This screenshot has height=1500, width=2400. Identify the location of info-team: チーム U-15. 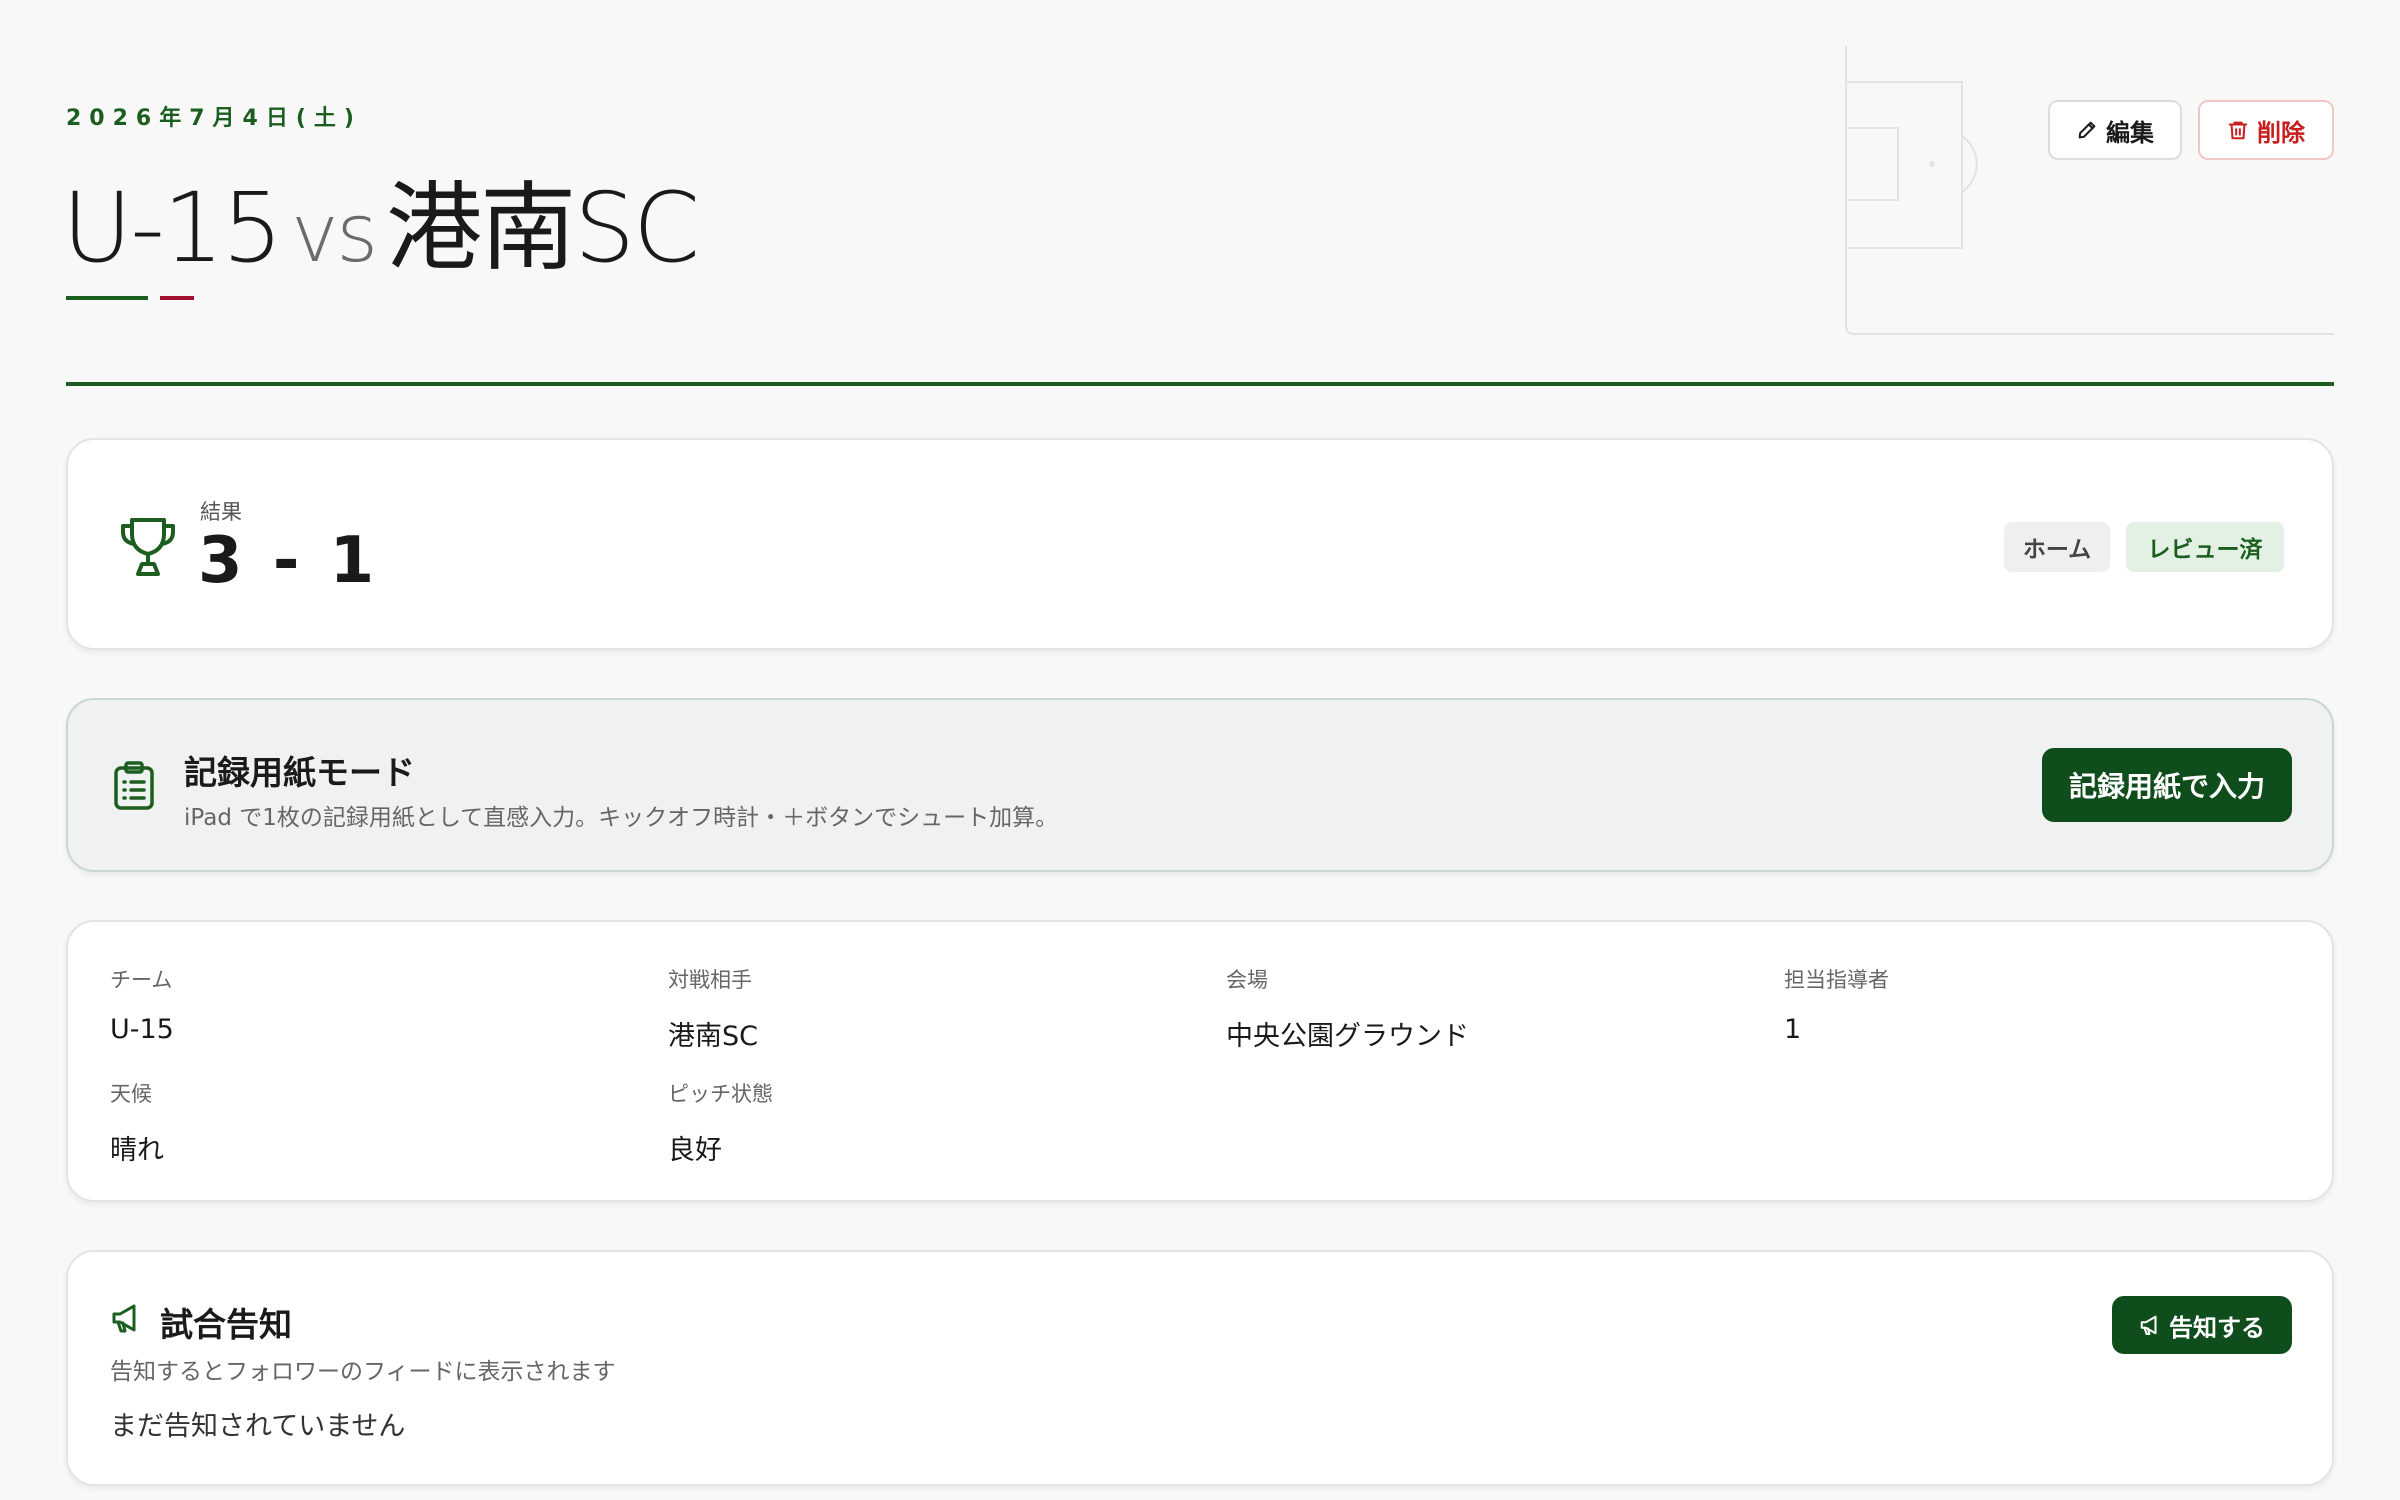
(142, 1004).